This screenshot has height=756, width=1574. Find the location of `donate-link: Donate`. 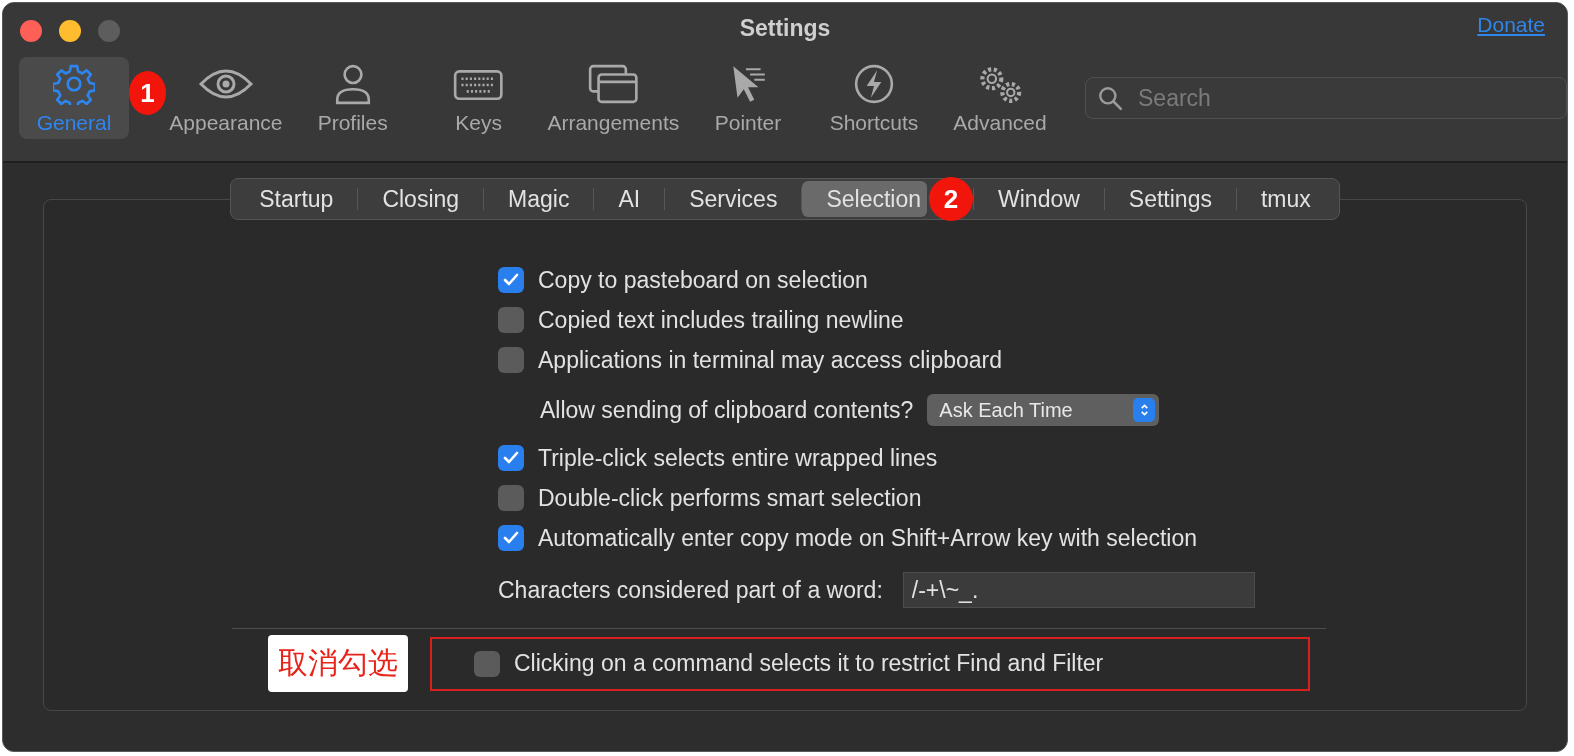

donate-link: Donate is located at coordinates (1511, 25).